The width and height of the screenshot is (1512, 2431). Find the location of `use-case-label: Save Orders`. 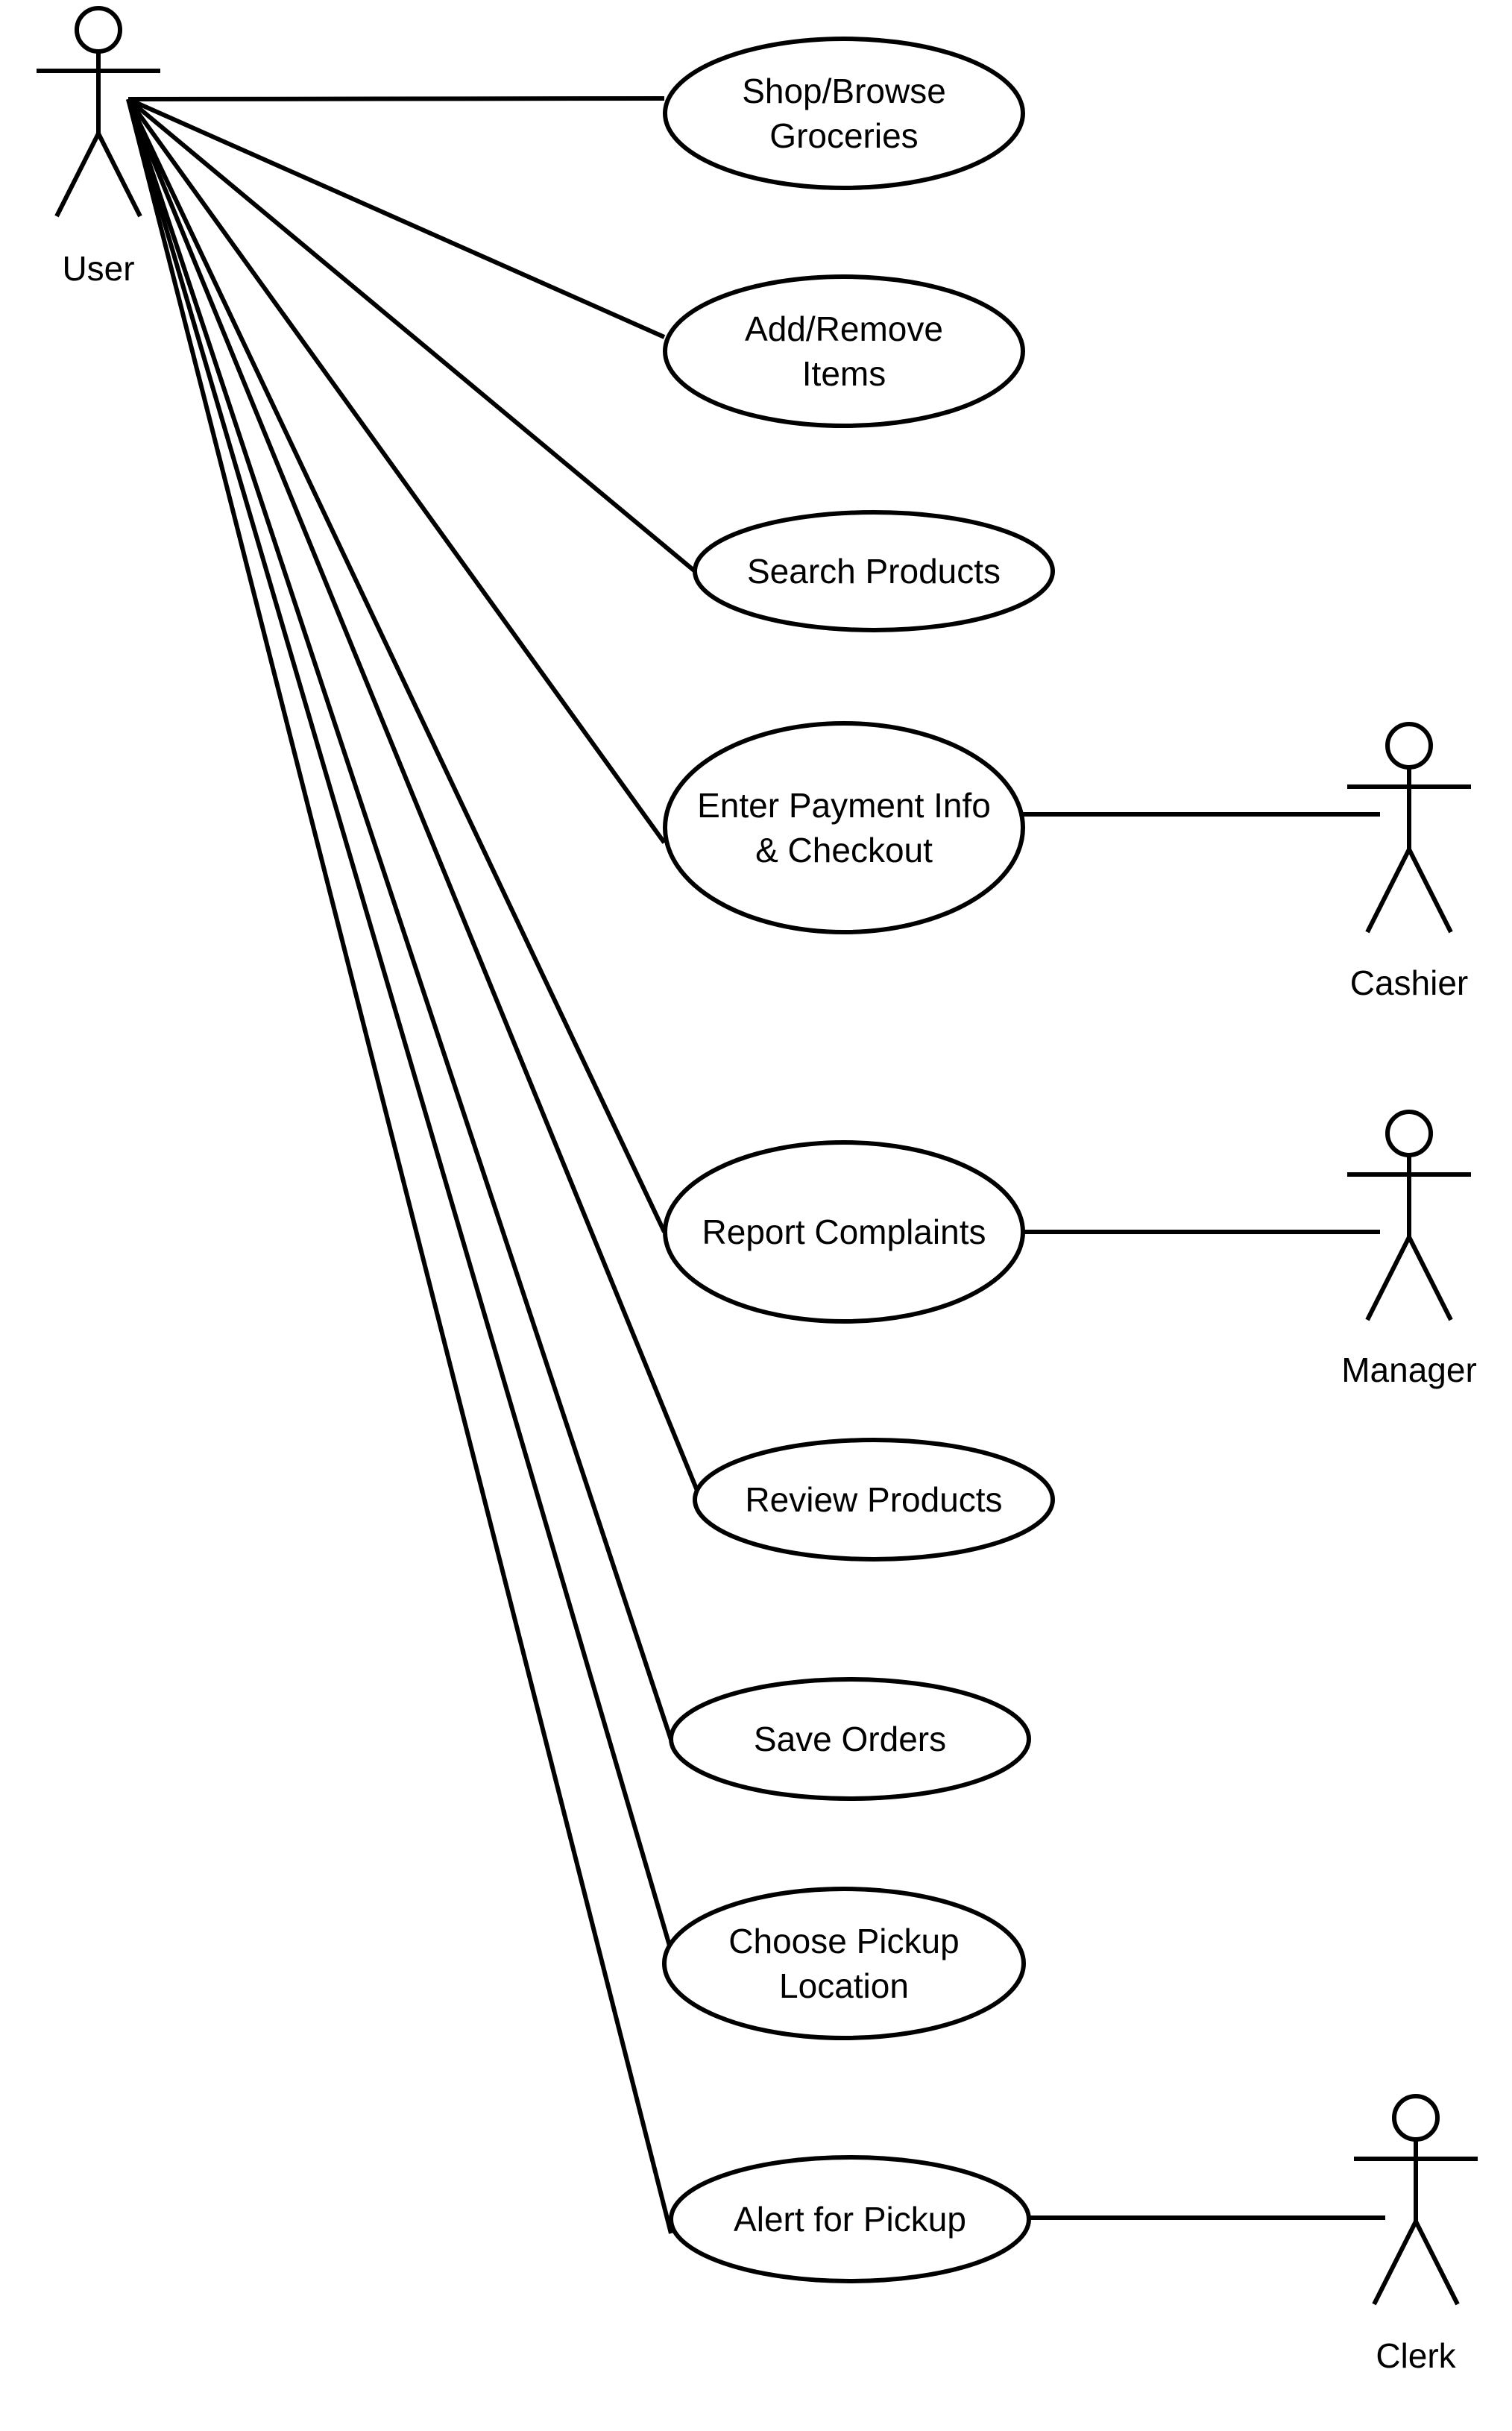

use-case-label: Save Orders is located at coordinates (850, 1739).